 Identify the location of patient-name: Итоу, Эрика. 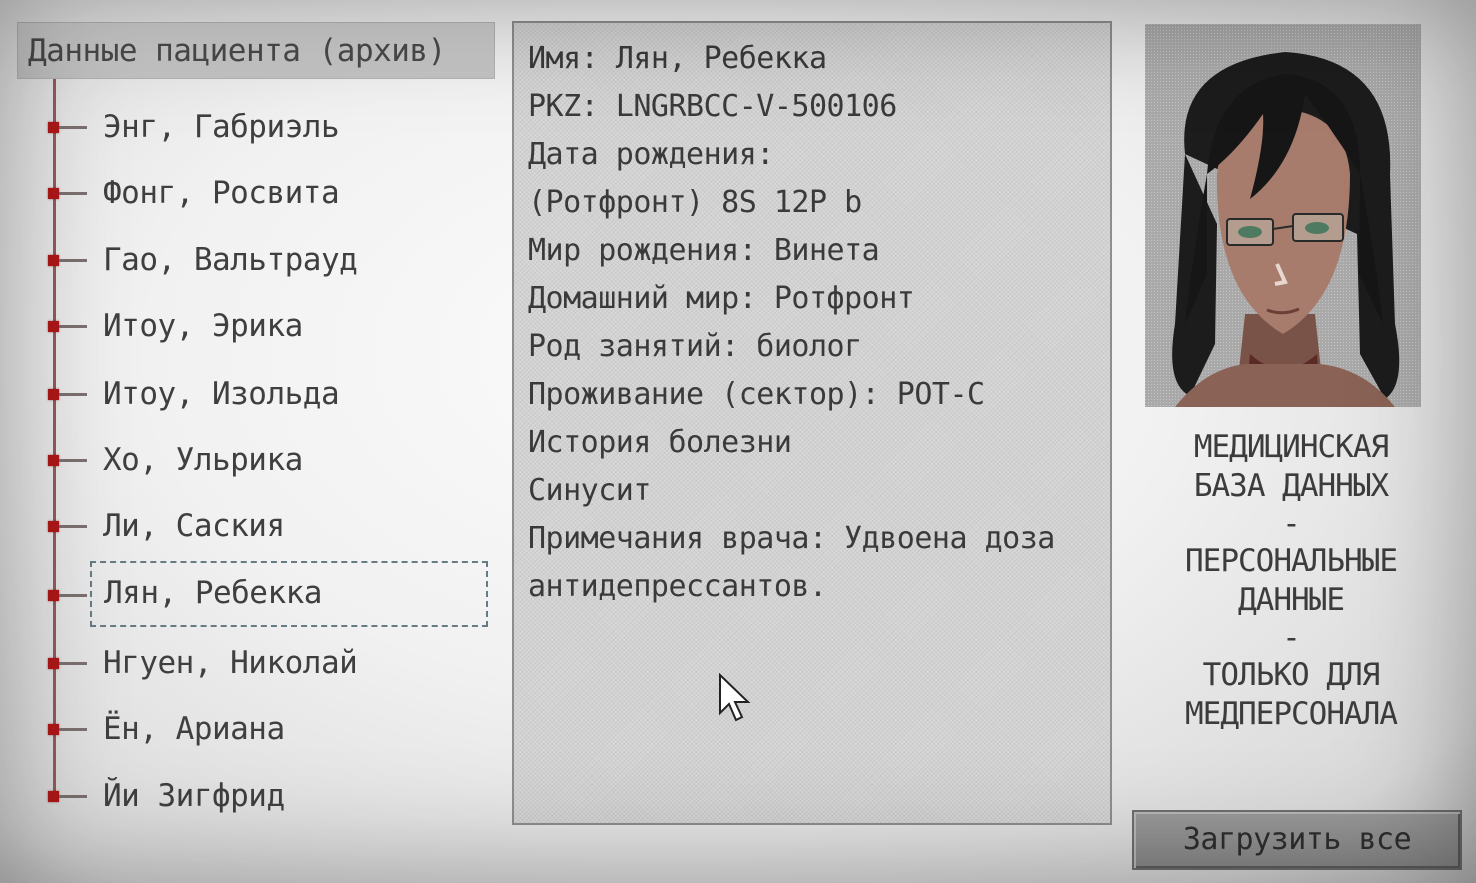
(203, 326).